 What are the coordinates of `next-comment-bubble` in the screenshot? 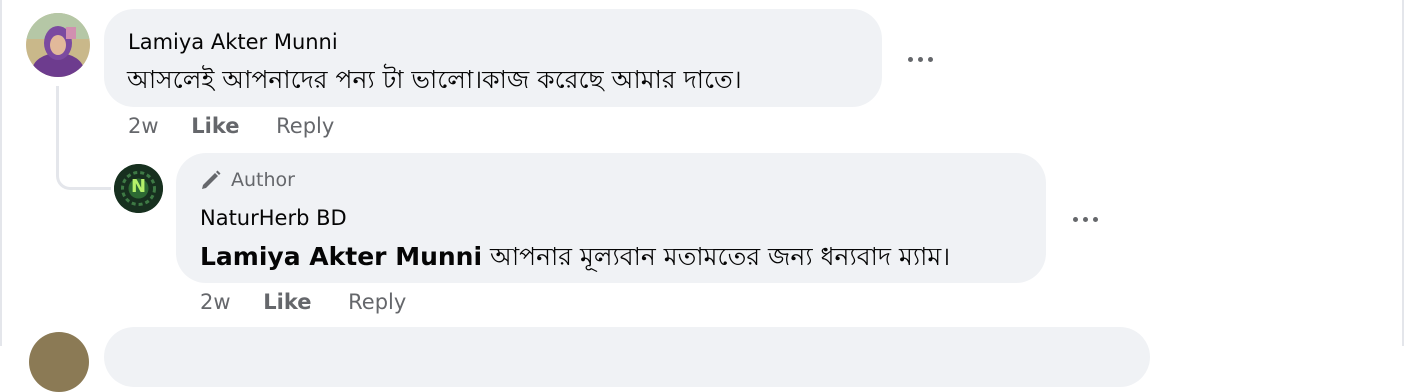 It's located at (627, 357).